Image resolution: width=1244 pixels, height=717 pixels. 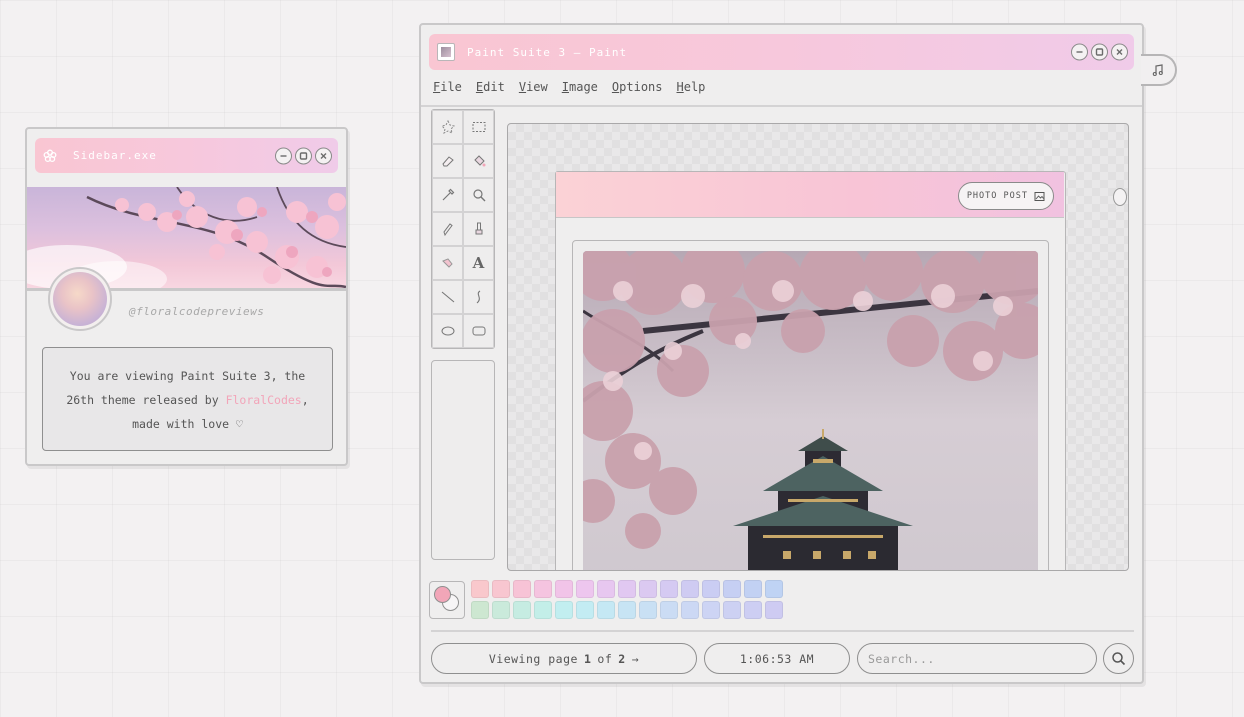 I want to click on arrow-right-icon: →, so click(x=635, y=659).